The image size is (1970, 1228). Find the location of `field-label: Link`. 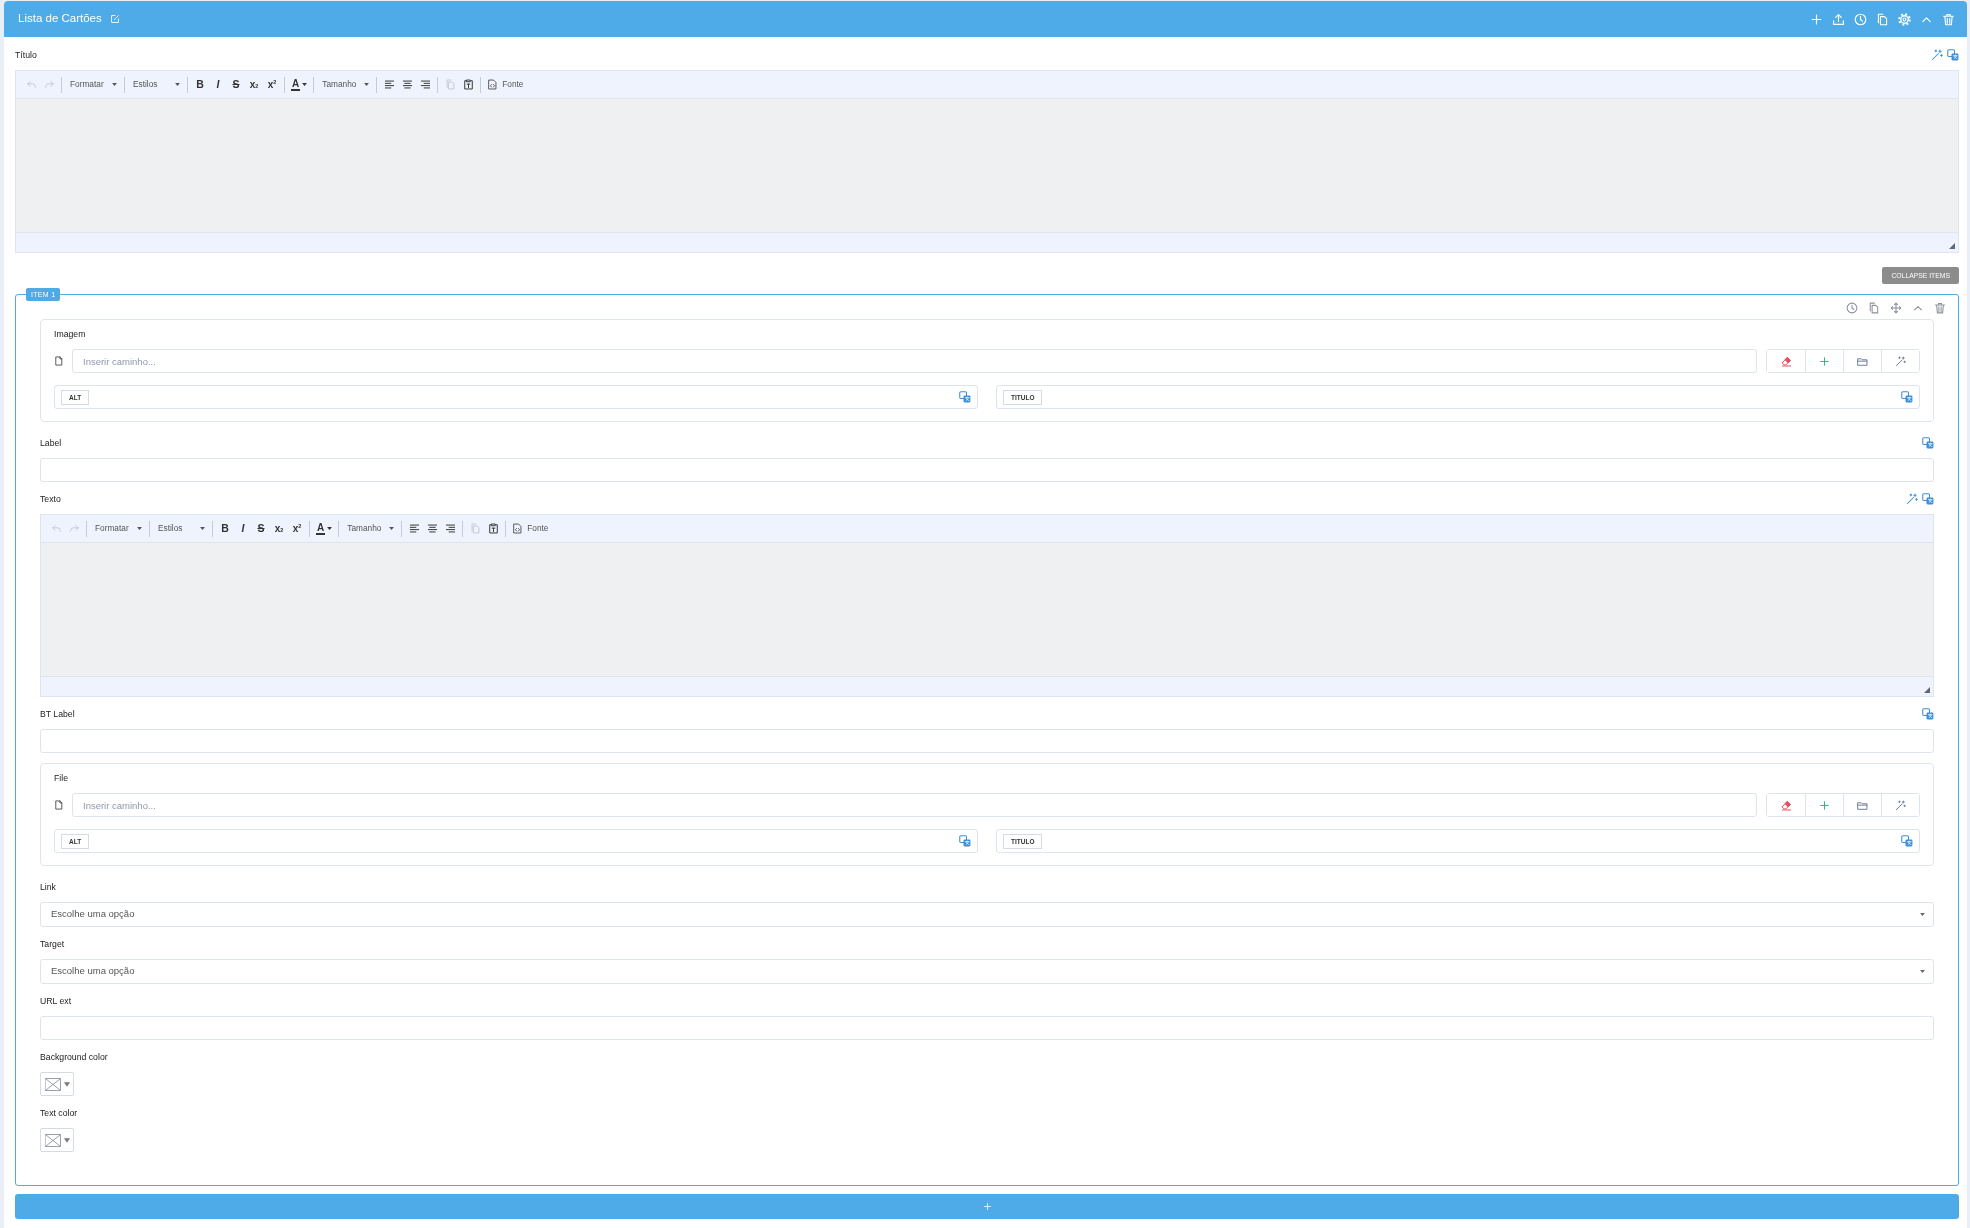

field-label: Link is located at coordinates (48, 887).